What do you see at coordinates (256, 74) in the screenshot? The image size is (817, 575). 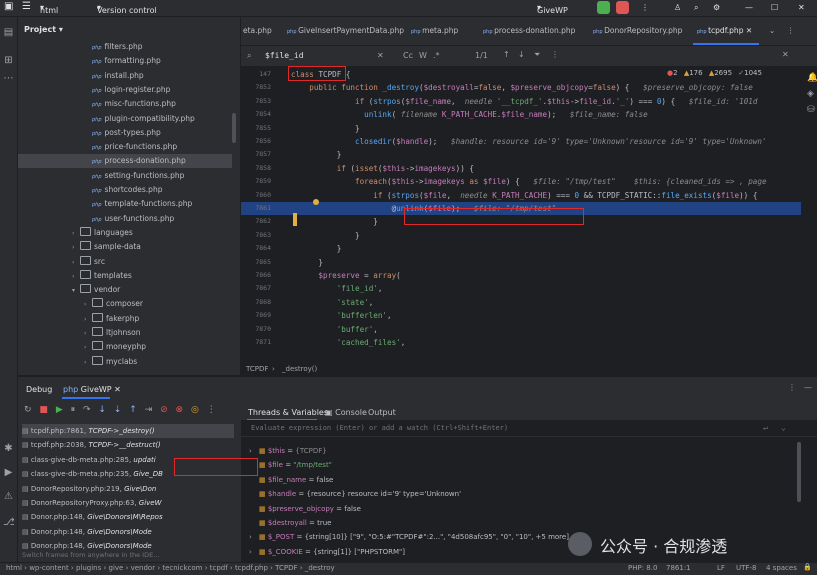 I see `line-number: 147` at bounding box center [256, 74].